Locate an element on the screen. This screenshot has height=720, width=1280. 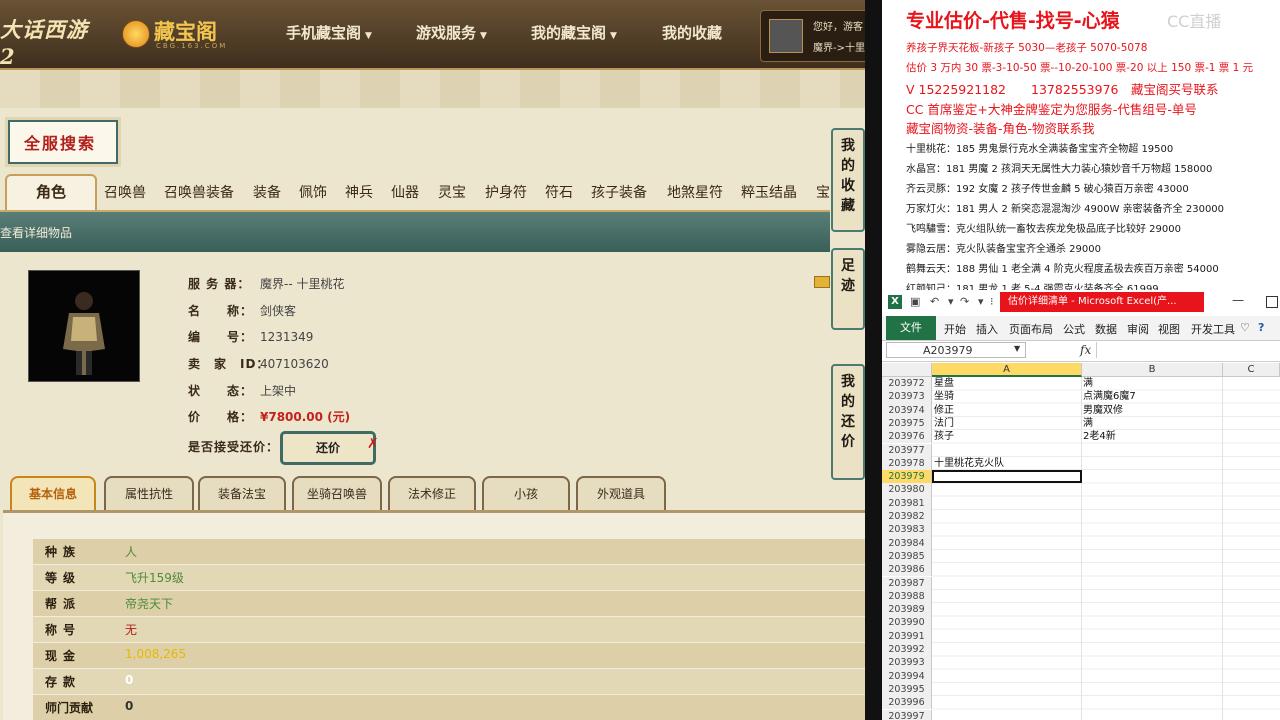
tab-equipment-treasure: 装备法宝 is located at coordinates (242, 495).